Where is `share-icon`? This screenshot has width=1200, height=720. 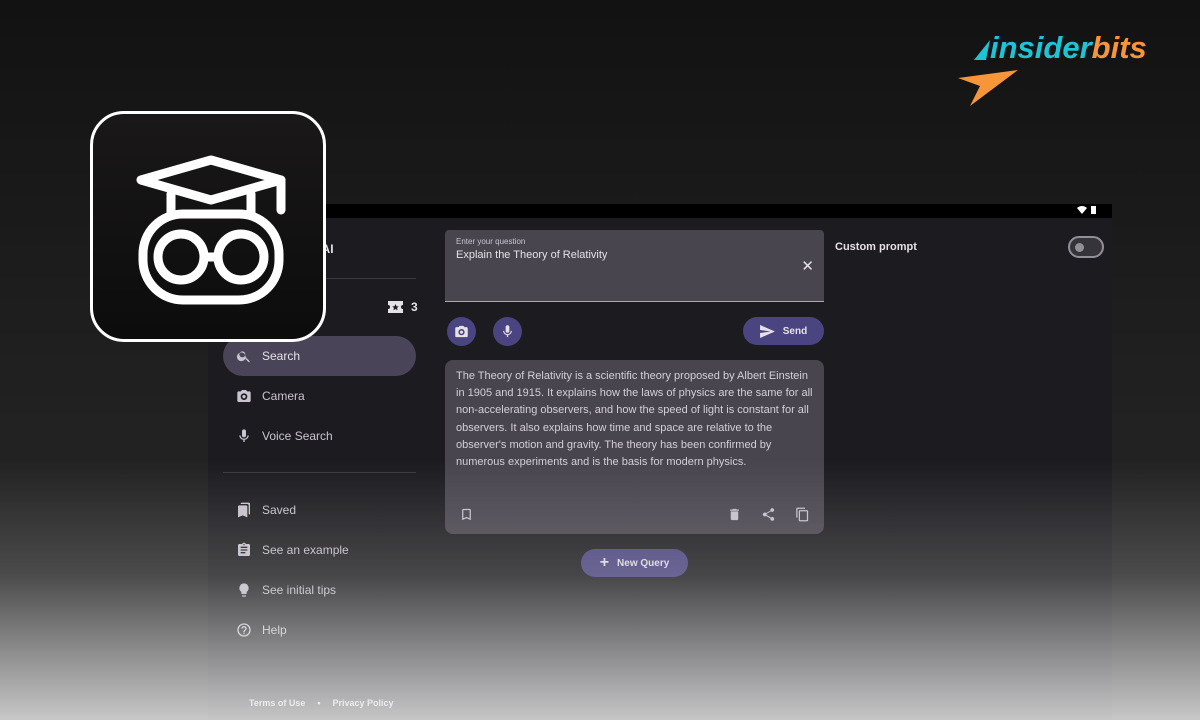
share-icon is located at coordinates (768, 514).